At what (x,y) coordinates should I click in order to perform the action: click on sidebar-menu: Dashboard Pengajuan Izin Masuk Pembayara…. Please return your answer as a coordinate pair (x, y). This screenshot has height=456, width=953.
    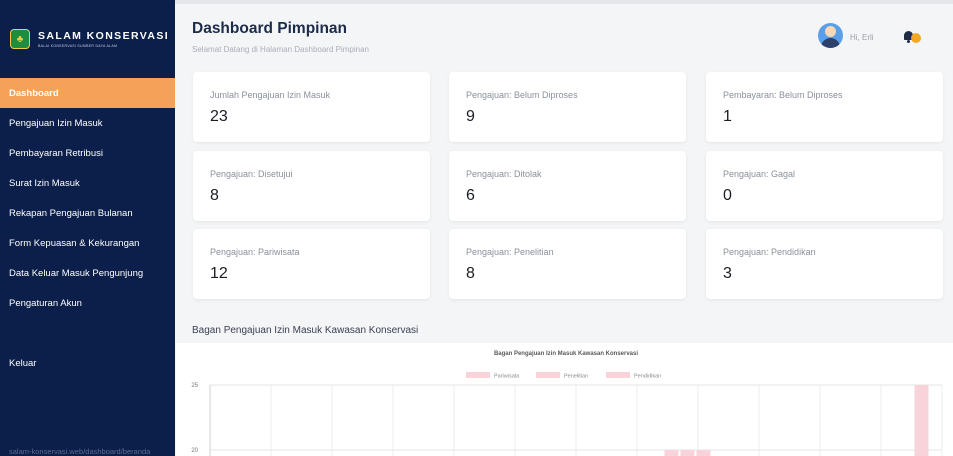
    Looking at the image, I should click on (87, 228).